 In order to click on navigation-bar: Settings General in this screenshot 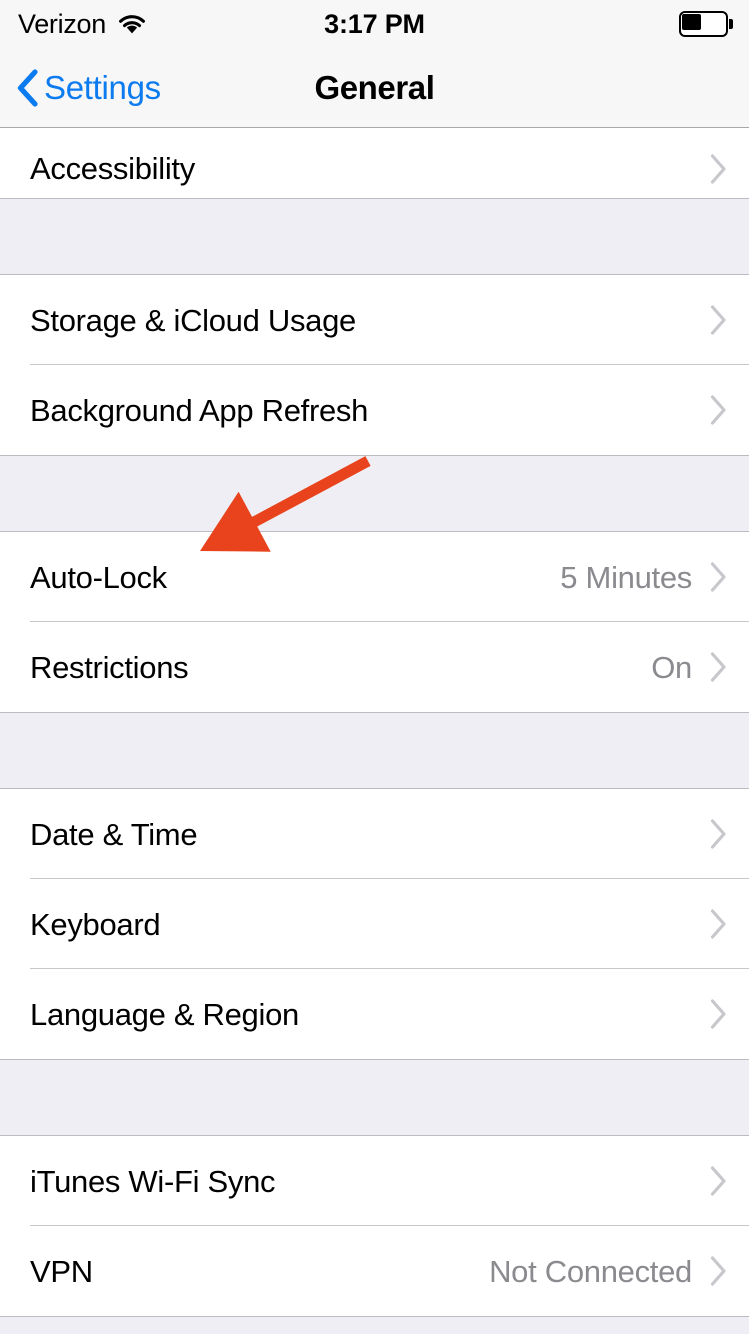, I will do `click(374, 88)`.